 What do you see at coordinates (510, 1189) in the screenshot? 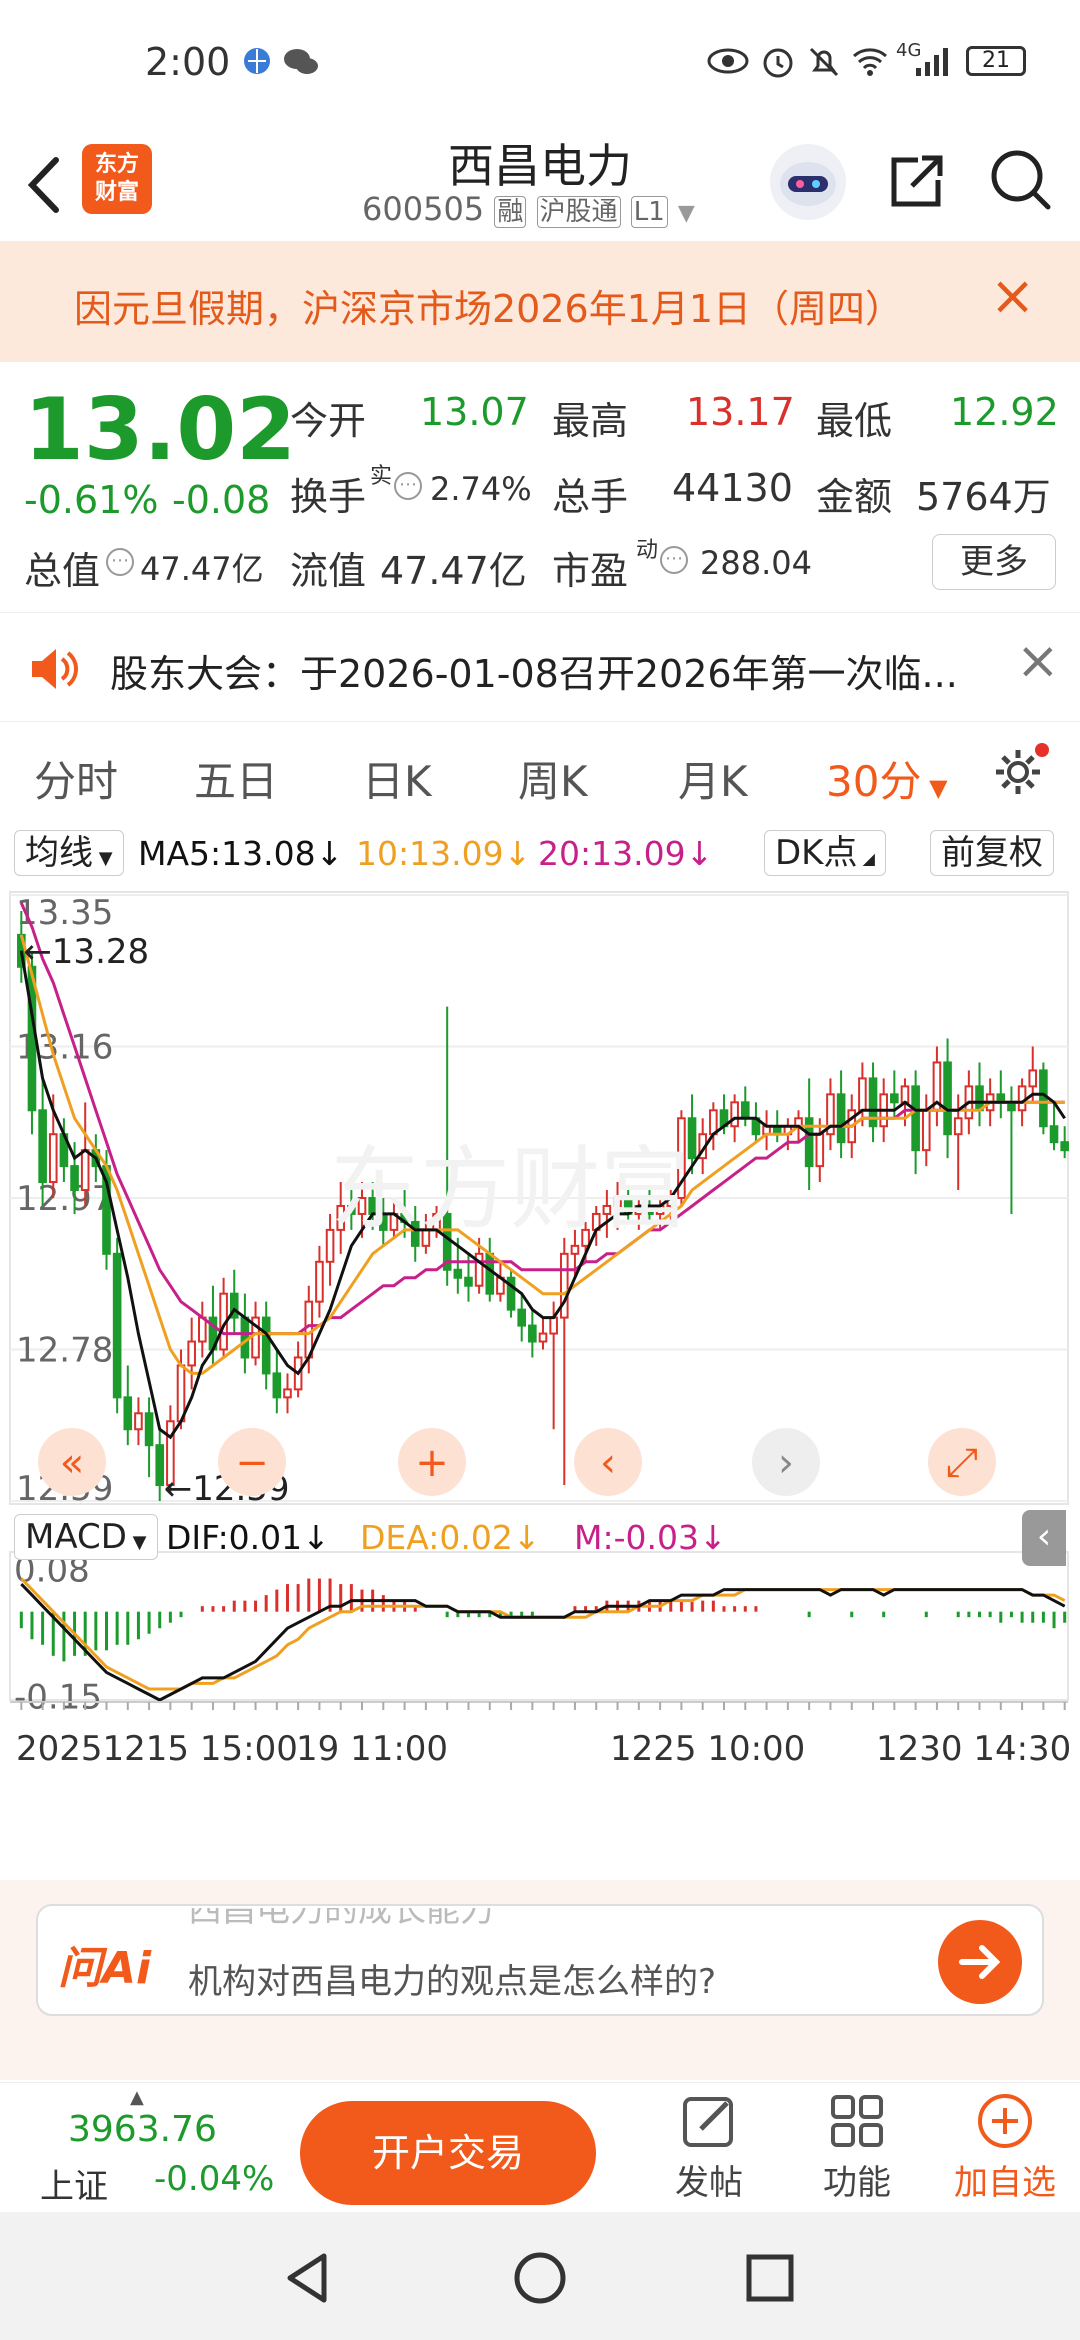
I see `watermark: 东方财富` at bounding box center [510, 1189].